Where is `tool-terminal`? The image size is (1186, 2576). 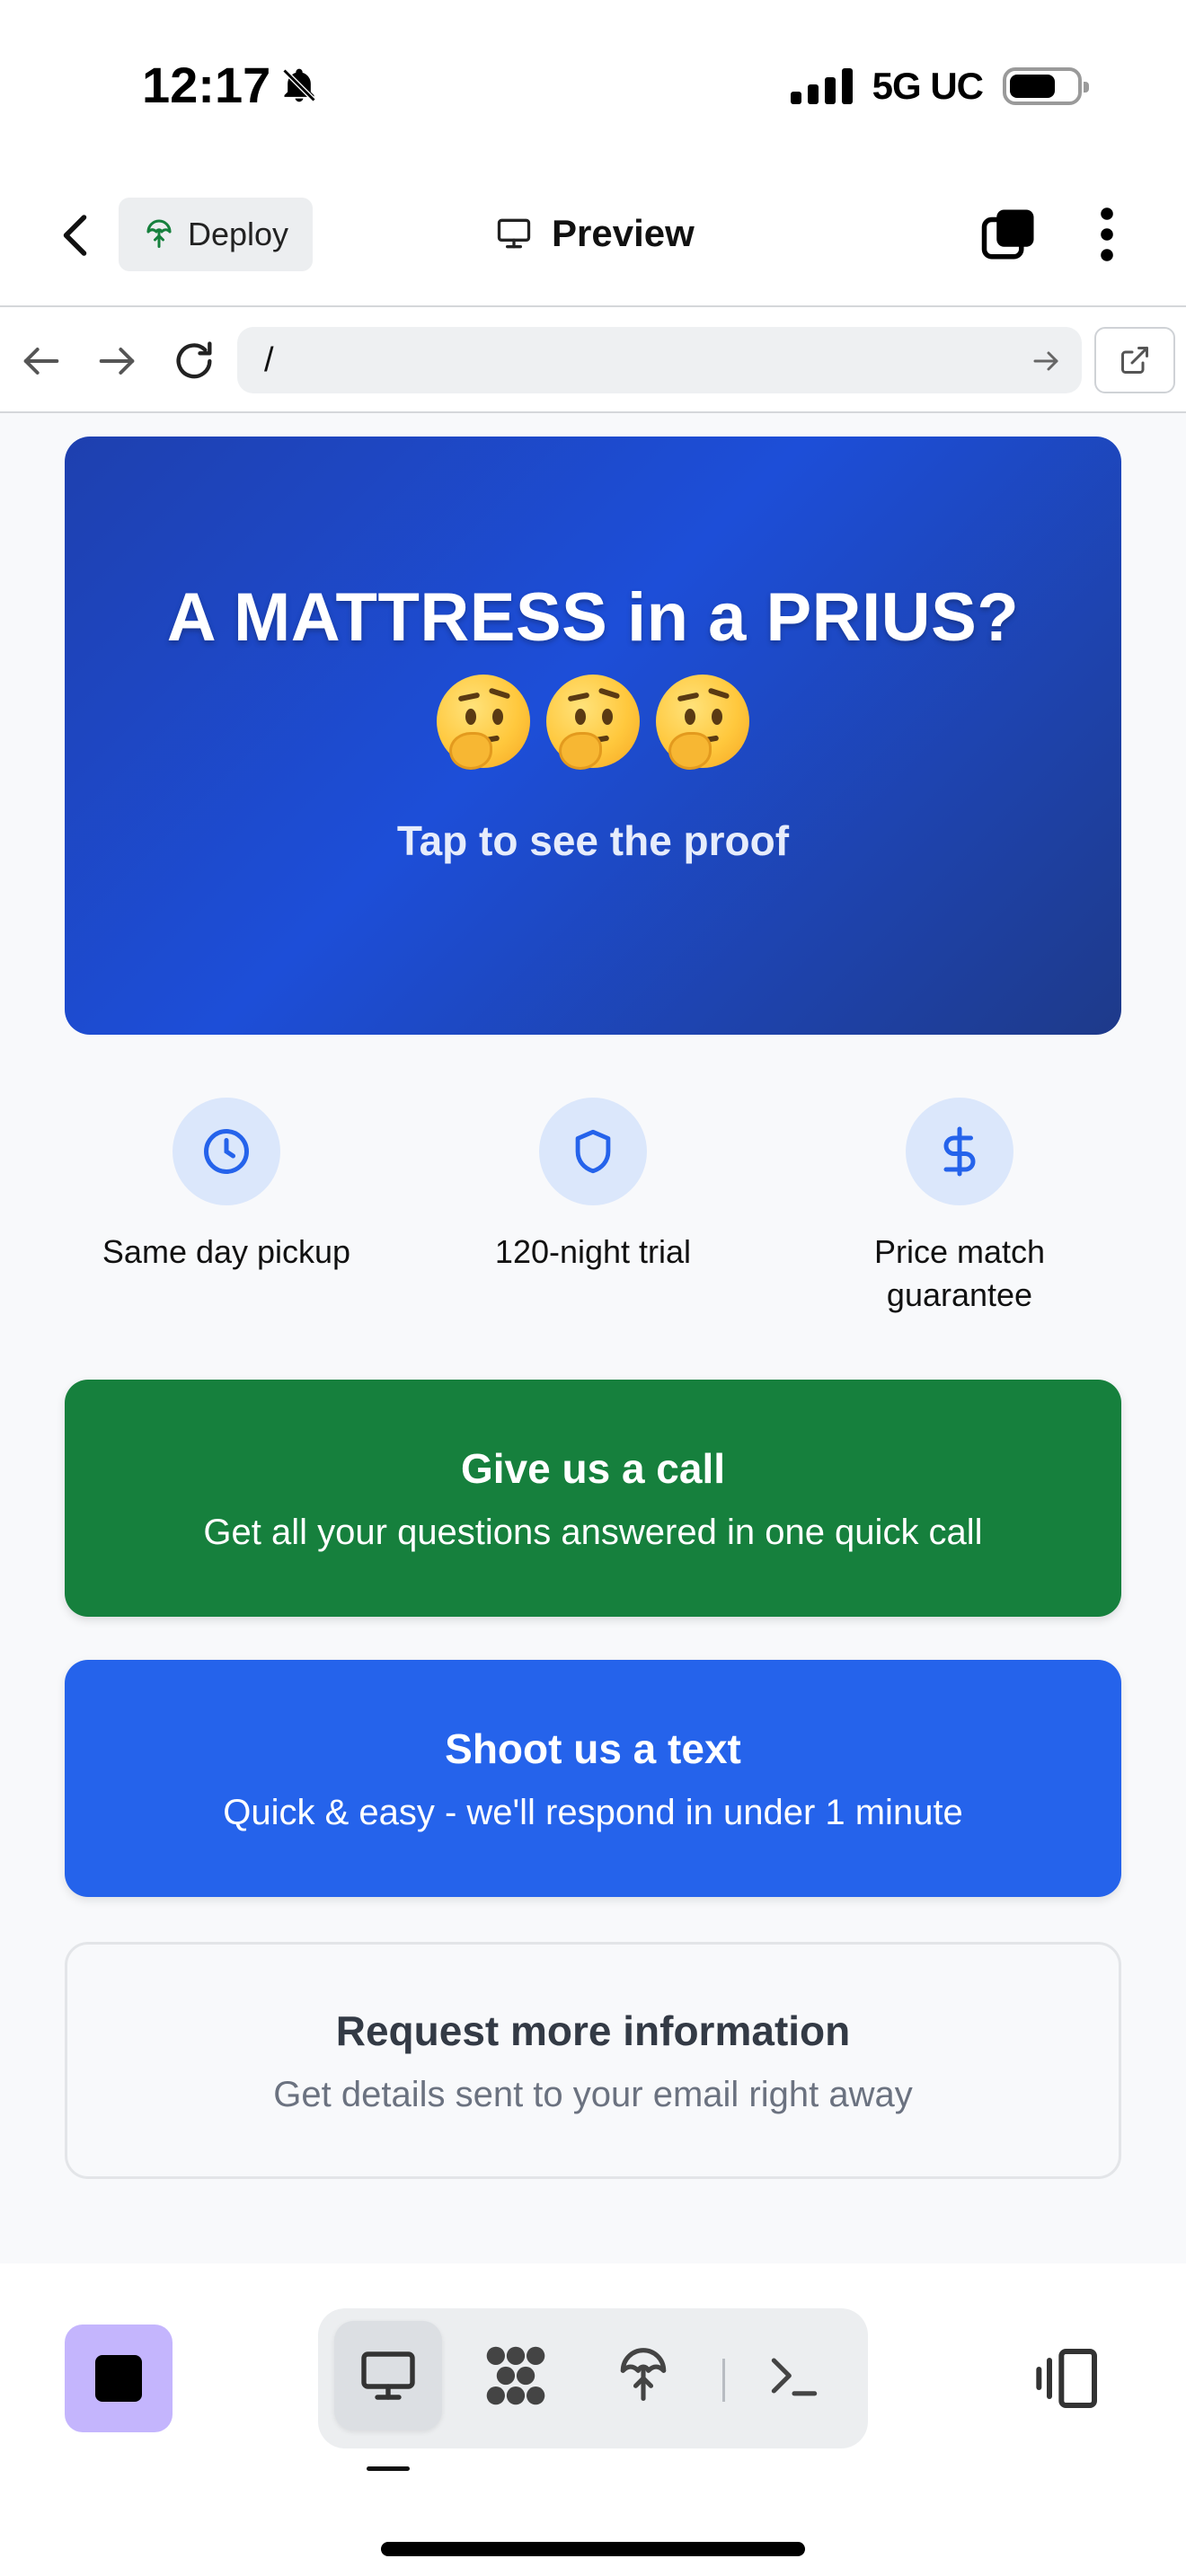 tool-terminal is located at coordinates (794, 2375).